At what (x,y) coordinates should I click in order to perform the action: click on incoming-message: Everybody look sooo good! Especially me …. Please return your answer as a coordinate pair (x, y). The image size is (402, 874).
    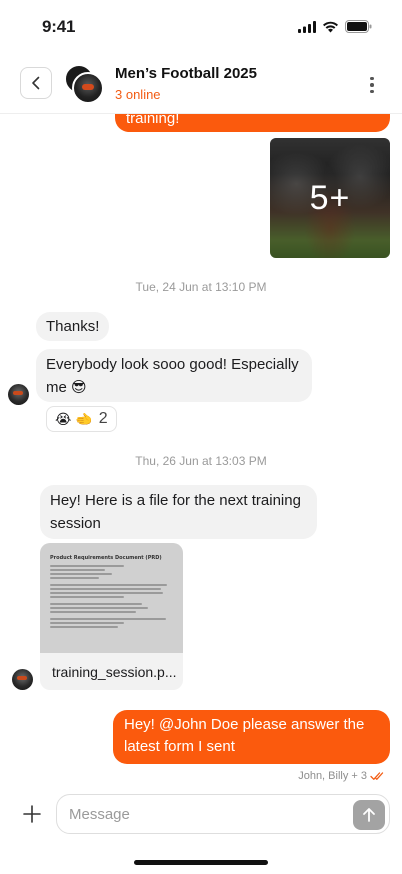
    Looking at the image, I should click on (174, 375).